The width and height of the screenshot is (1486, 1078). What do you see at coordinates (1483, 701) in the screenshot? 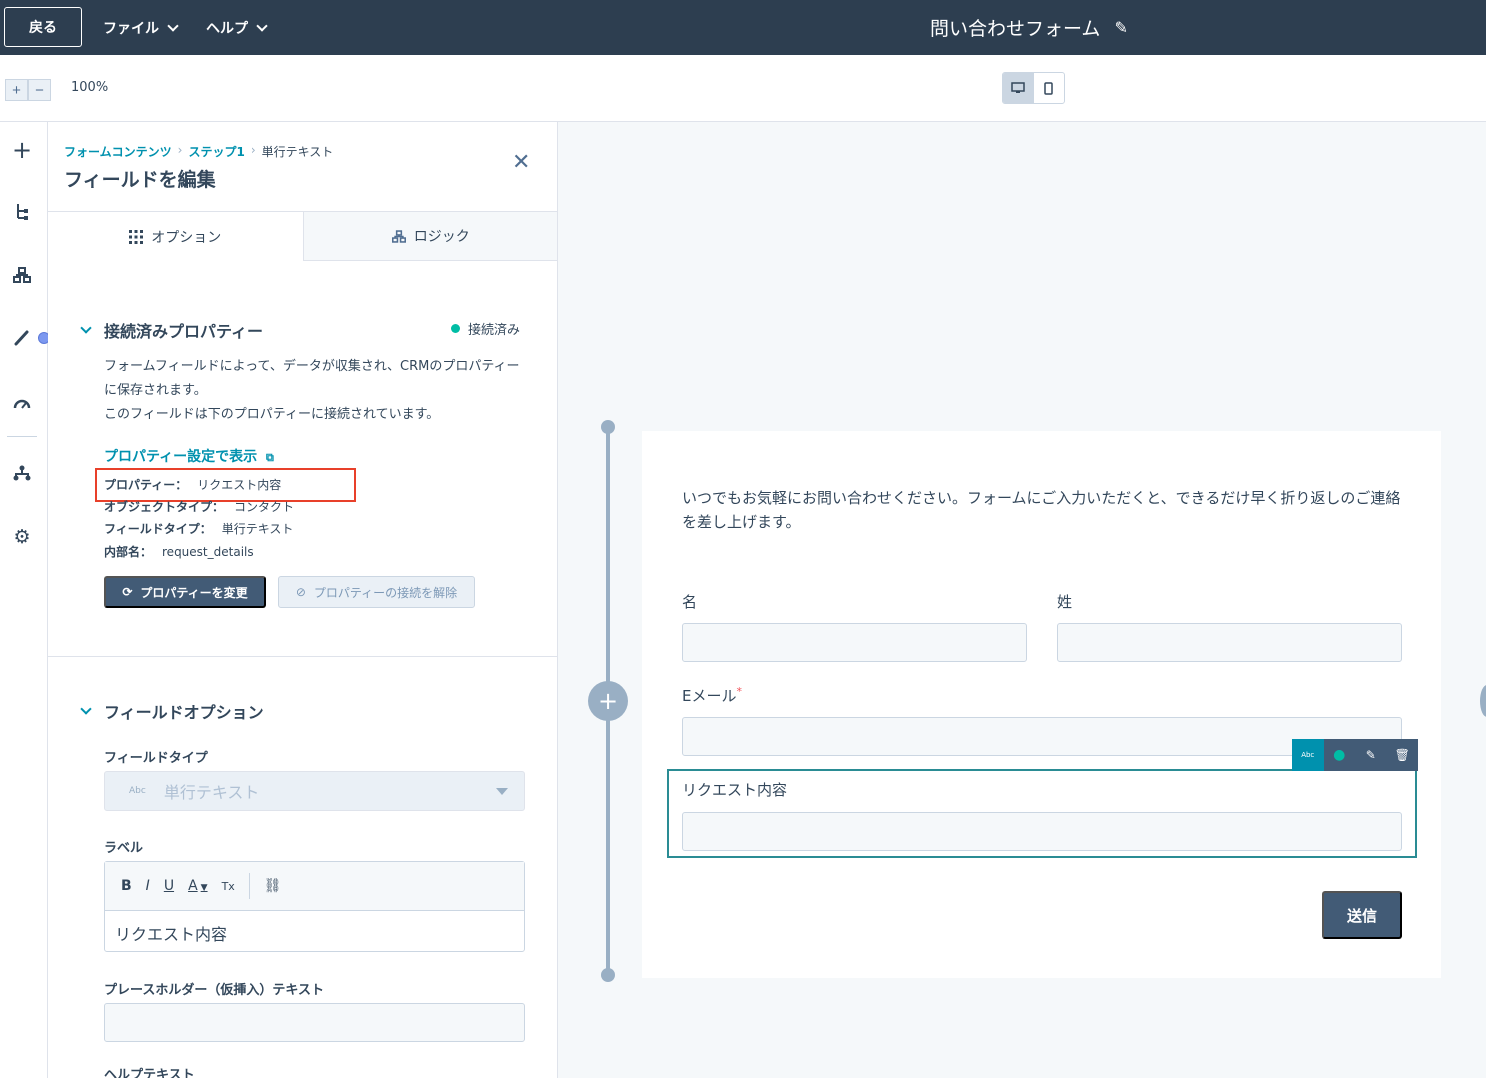
I see `right-edge-handle` at bounding box center [1483, 701].